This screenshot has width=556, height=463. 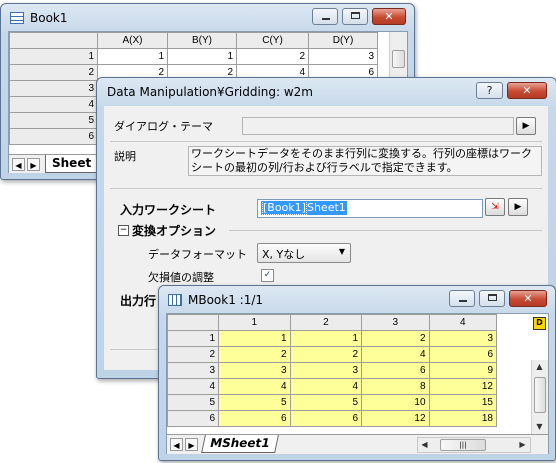 I want to click on column-header: C(Y), so click(x=272, y=40).